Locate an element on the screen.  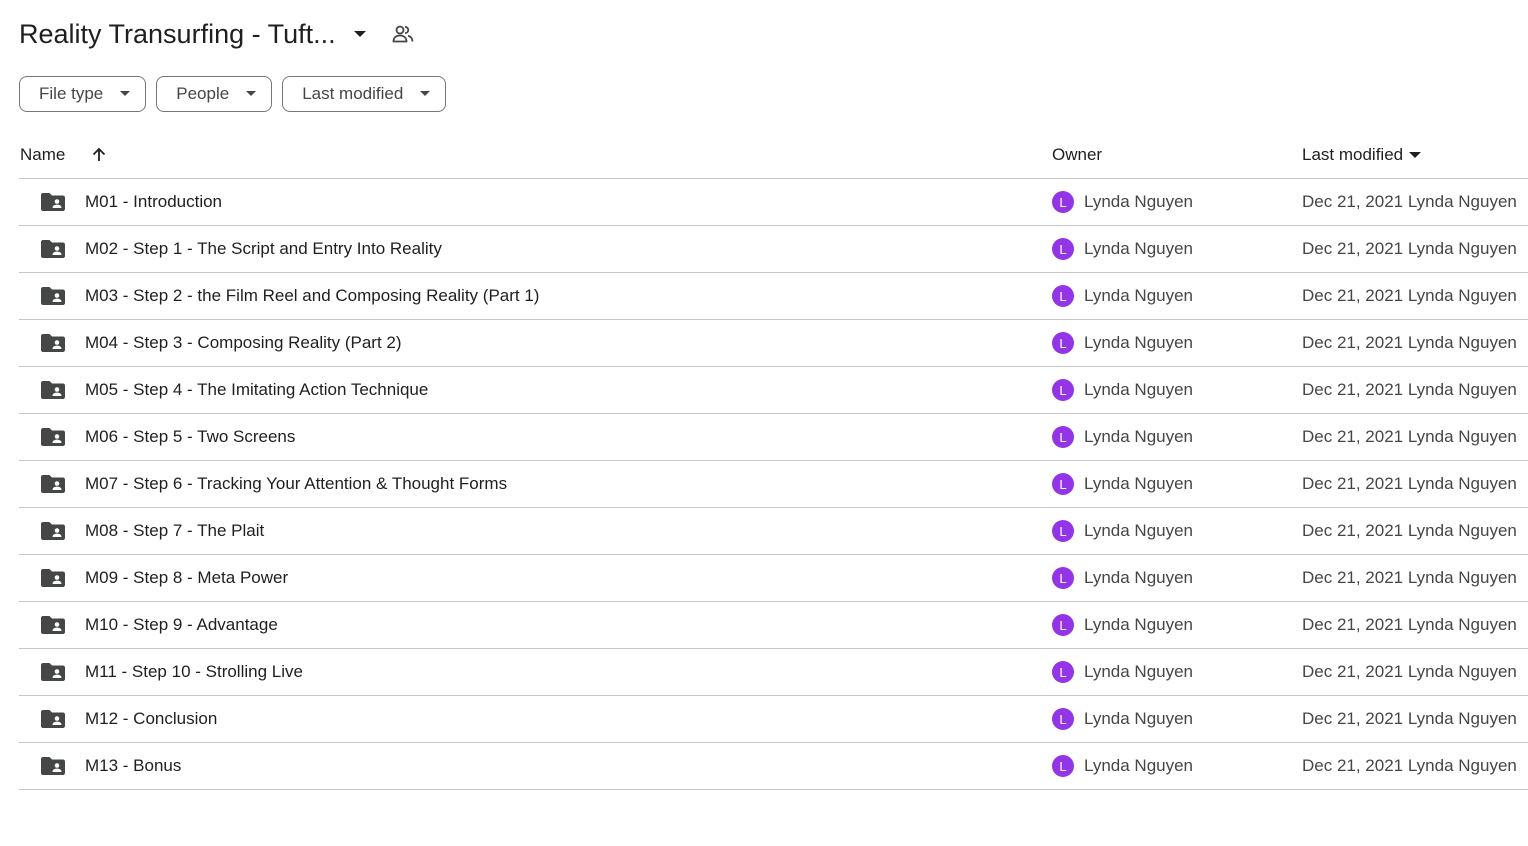
filter-chips: File type People Last modified is located at coordinates (233, 94).